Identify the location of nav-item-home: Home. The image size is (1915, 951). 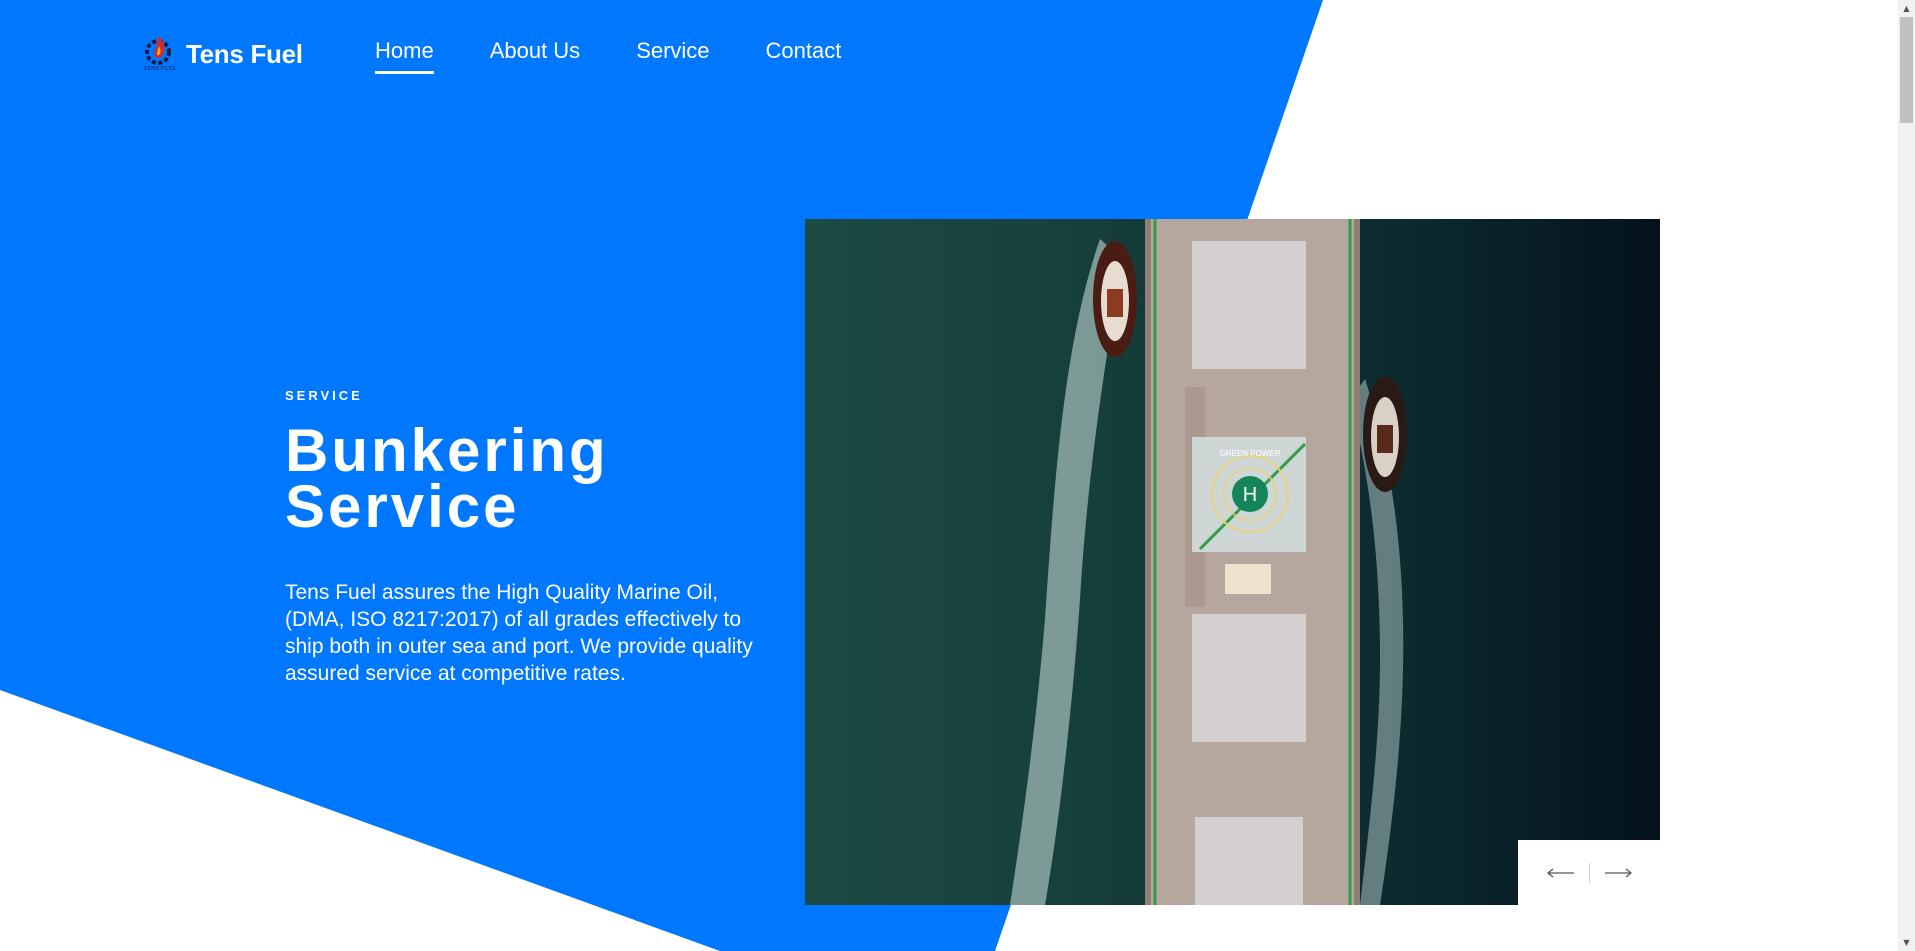
(404, 56).